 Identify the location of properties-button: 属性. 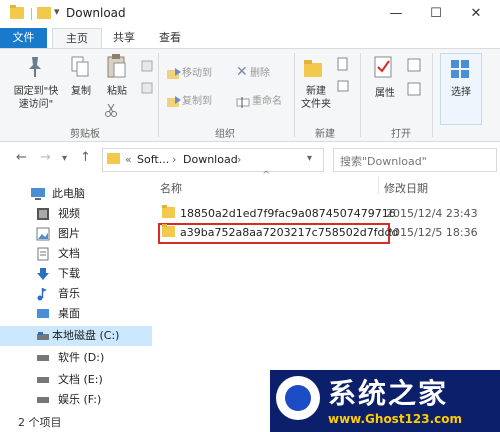
(385, 93).